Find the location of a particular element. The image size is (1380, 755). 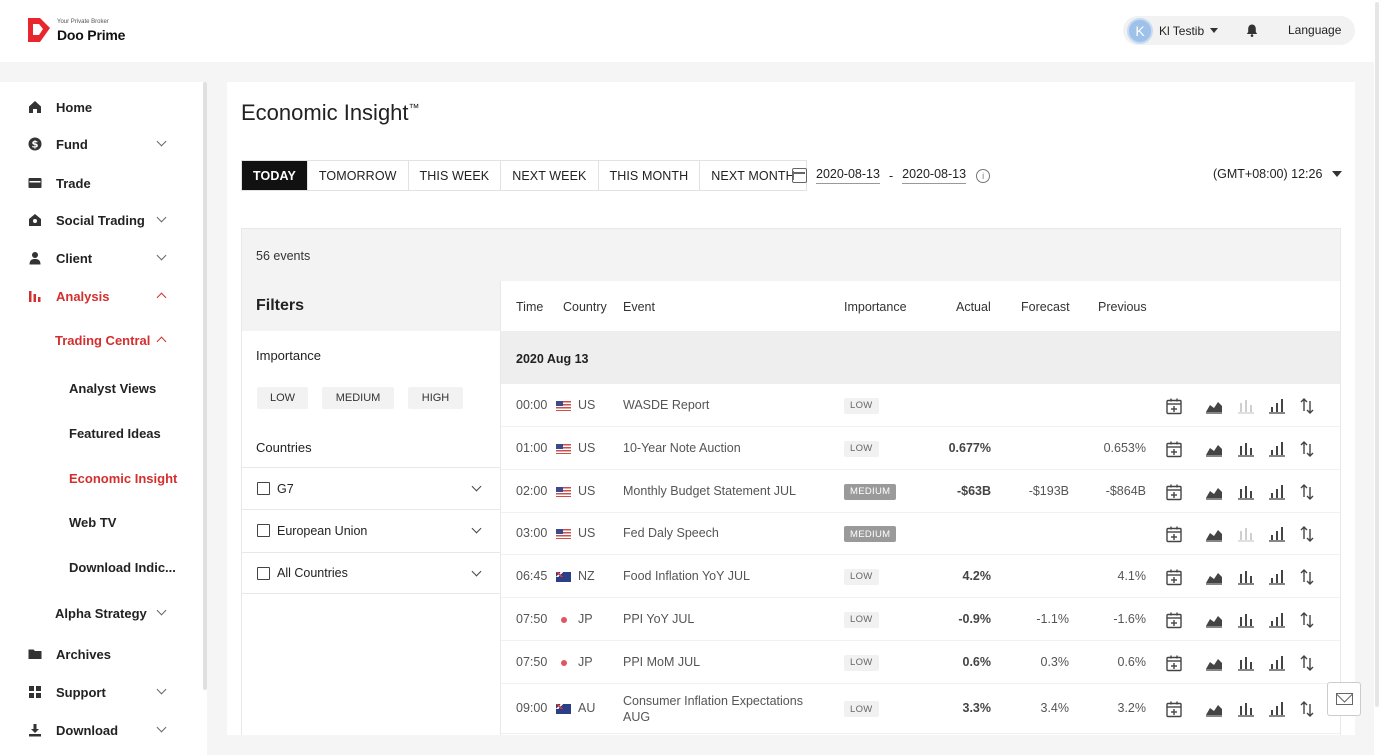

sidebar-item-trade: Trade is located at coordinates (100, 183).